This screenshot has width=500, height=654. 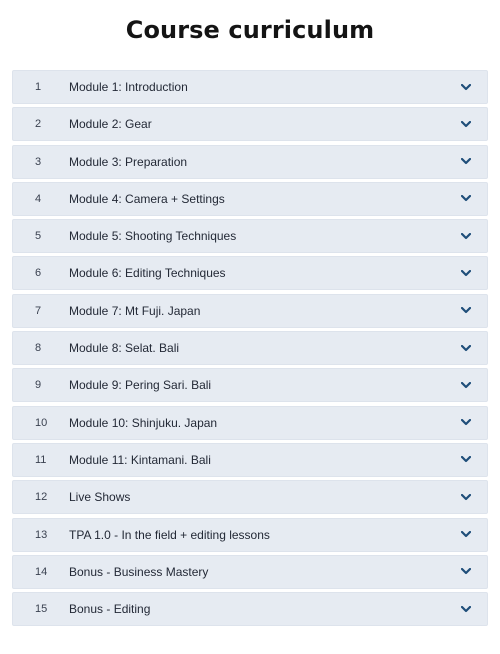 What do you see at coordinates (124, 348) in the screenshot?
I see `item-label: Module 8: Selat. Bali` at bounding box center [124, 348].